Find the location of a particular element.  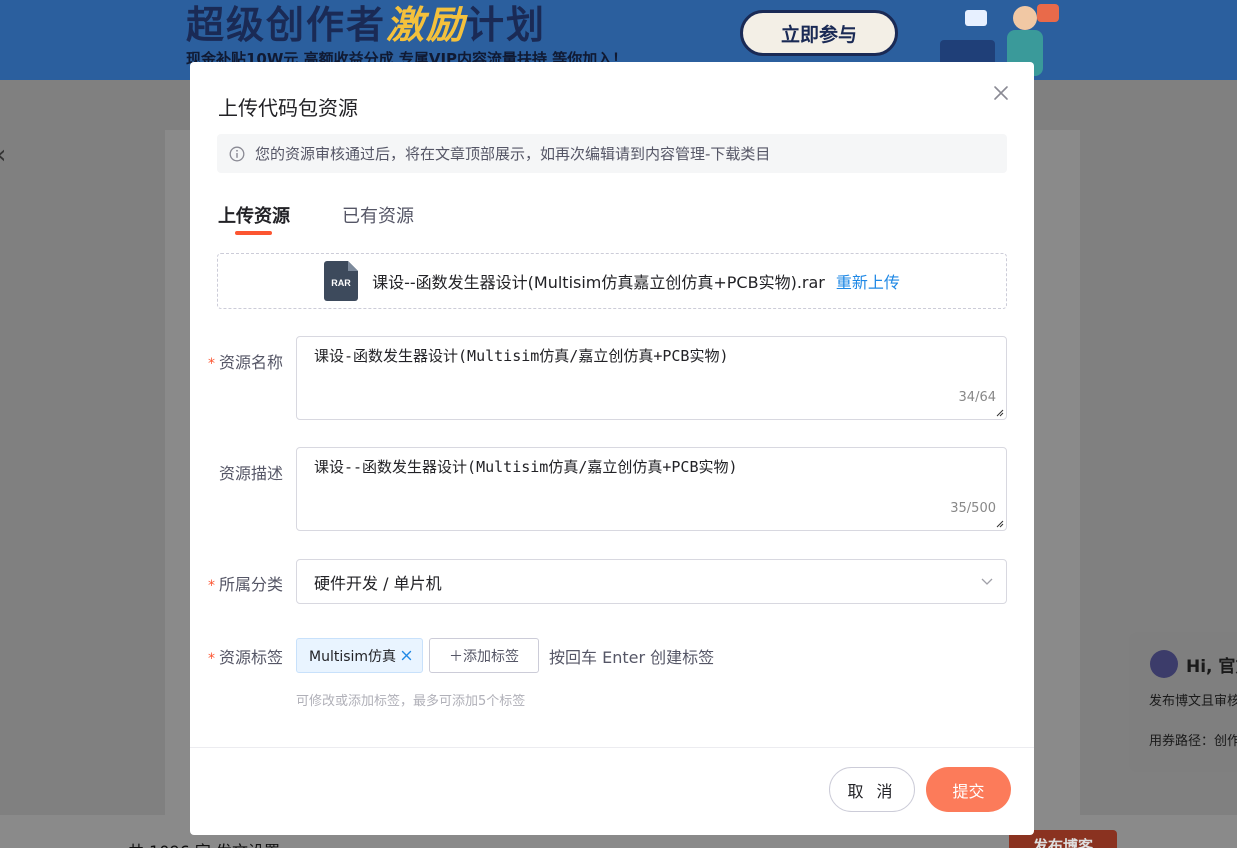

tag-chip: Multisim仿真 is located at coordinates (359, 655).